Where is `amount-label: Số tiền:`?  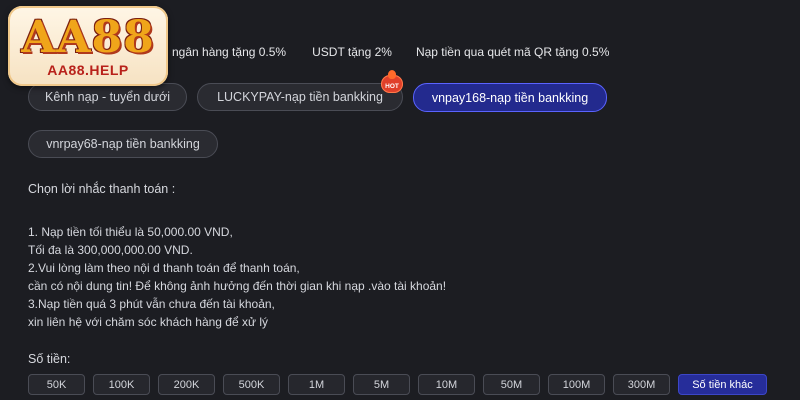 amount-label: Số tiền: is located at coordinates (49, 359).